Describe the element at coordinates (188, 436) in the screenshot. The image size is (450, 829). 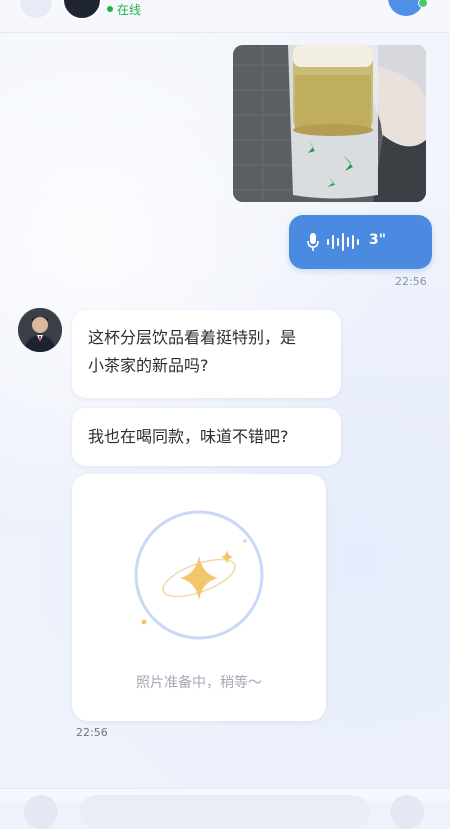
I see `message-text: 我也在喝同款，味道不错吧?` at that location.